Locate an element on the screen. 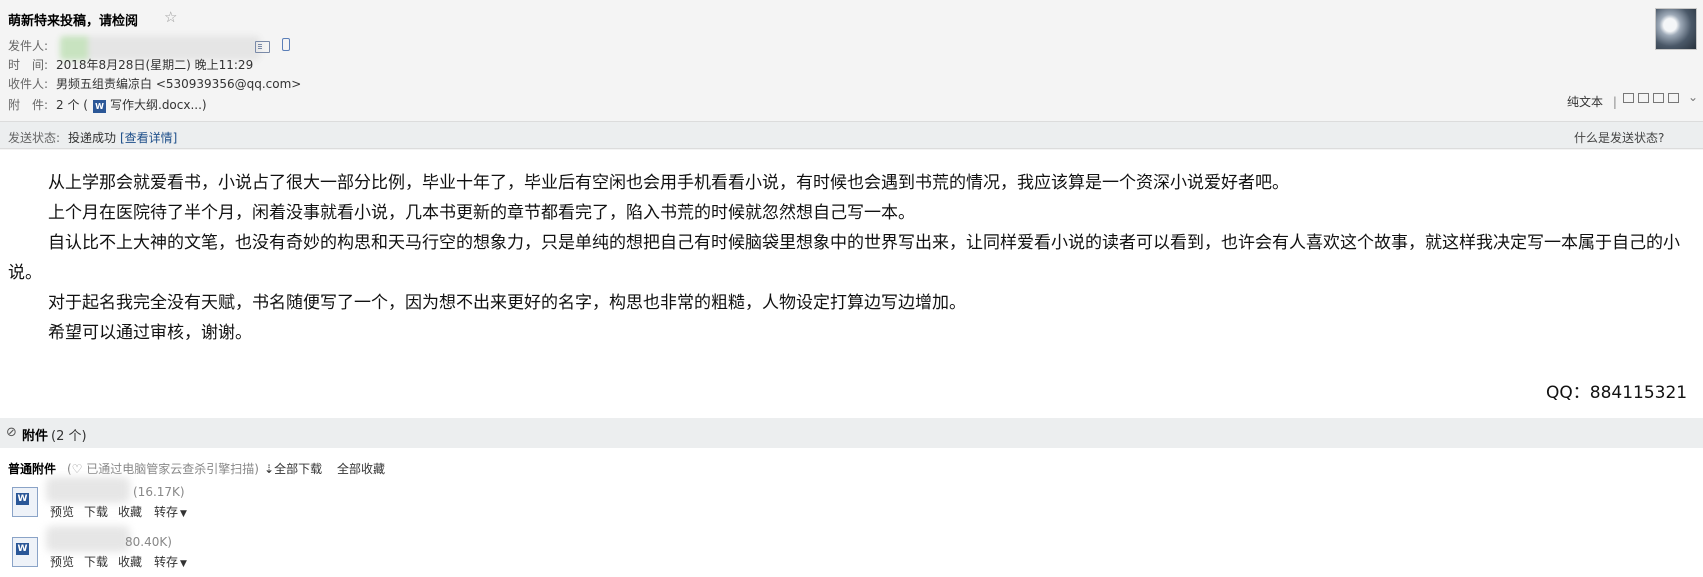 The height and width of the screenshot is (577, 1703). send-status-value: 投递成功 is located at coordinates (92, 138).